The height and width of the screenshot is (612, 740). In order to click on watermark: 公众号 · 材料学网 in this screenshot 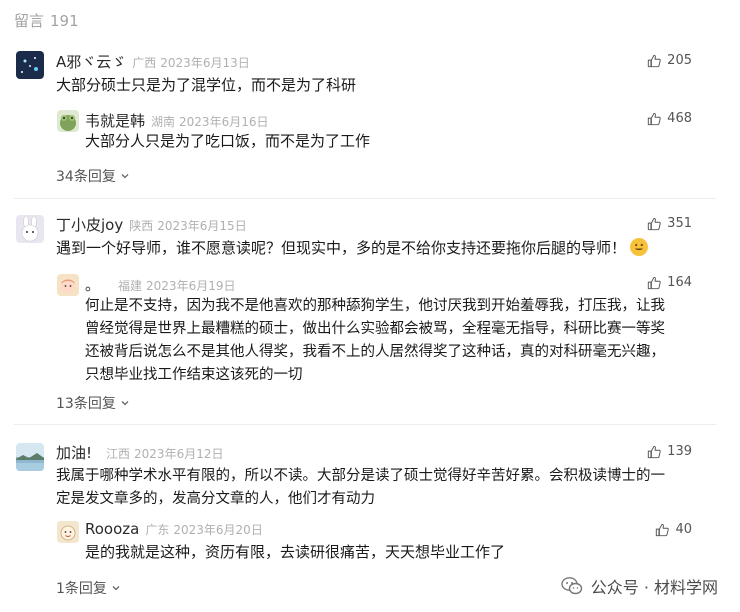, I will do `click(639, 586)`.